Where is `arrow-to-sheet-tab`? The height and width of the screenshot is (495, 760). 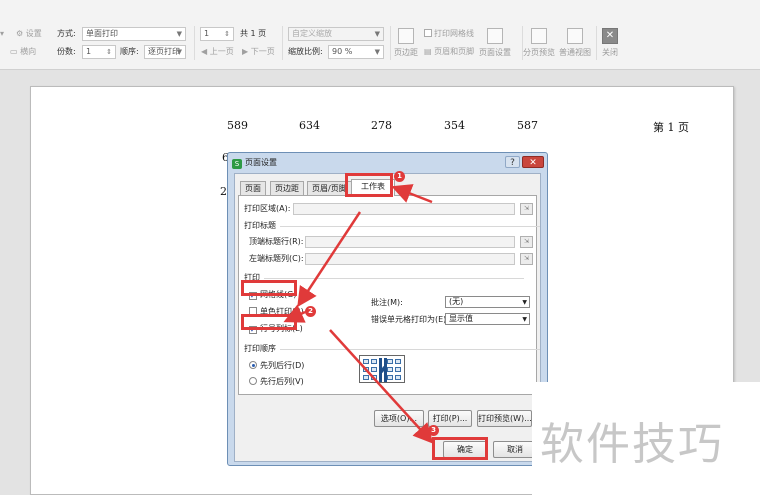 arrow-to-sheet-tab is located at coordinates (412, 194).